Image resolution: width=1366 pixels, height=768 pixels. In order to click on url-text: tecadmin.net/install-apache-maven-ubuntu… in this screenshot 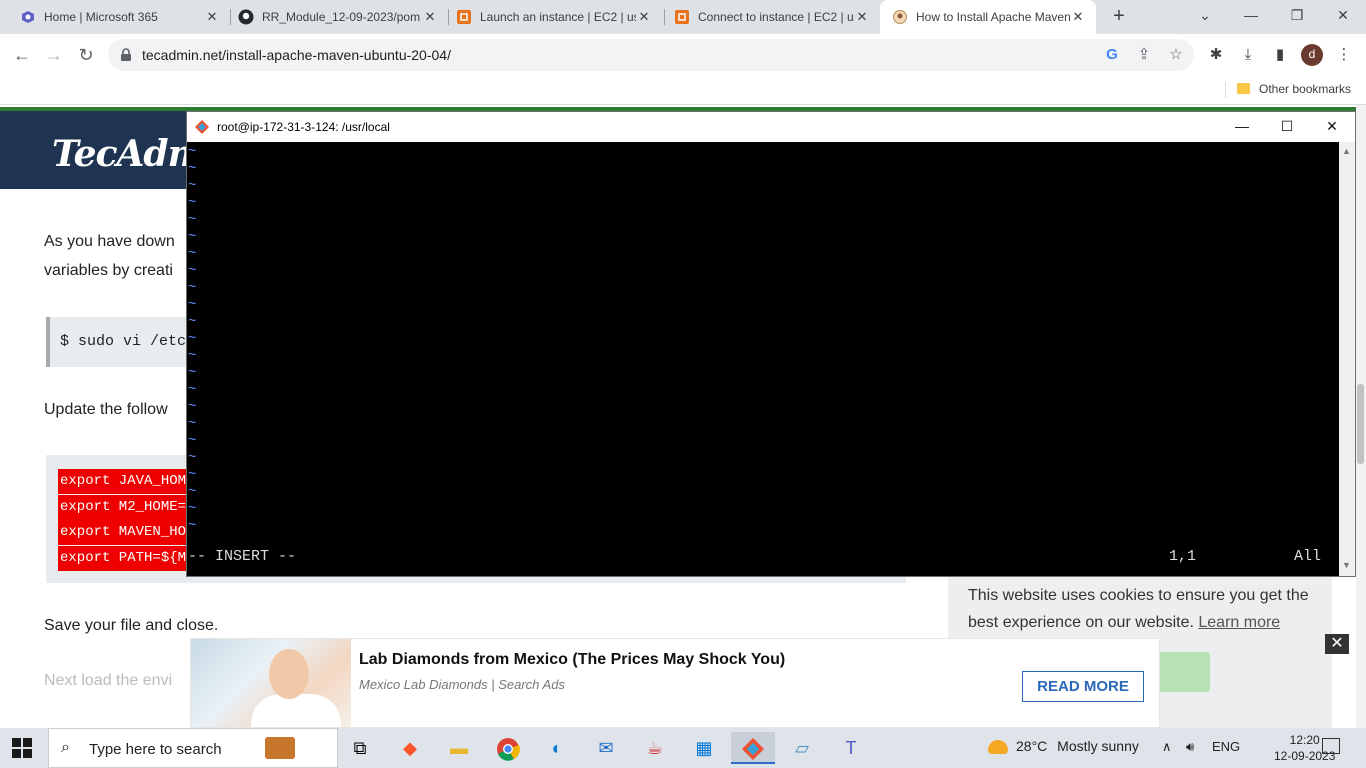, I will do `click(296, 55)`.